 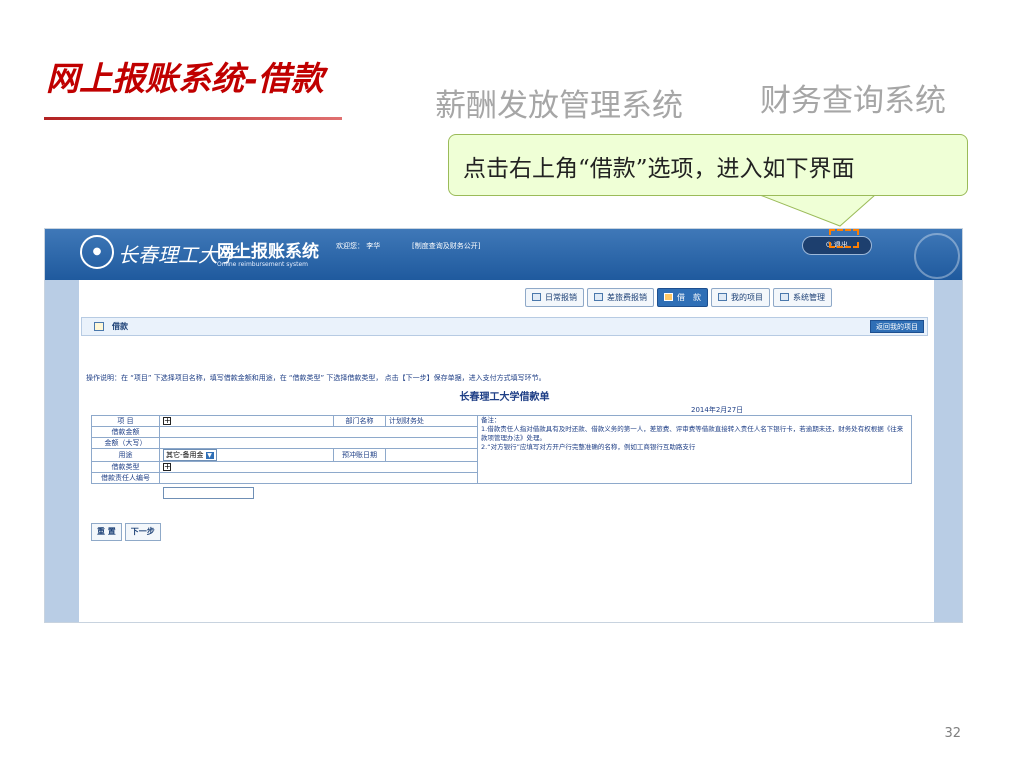 I want to click on form-date: 2014年2月27日, so click(x=717, y=410).